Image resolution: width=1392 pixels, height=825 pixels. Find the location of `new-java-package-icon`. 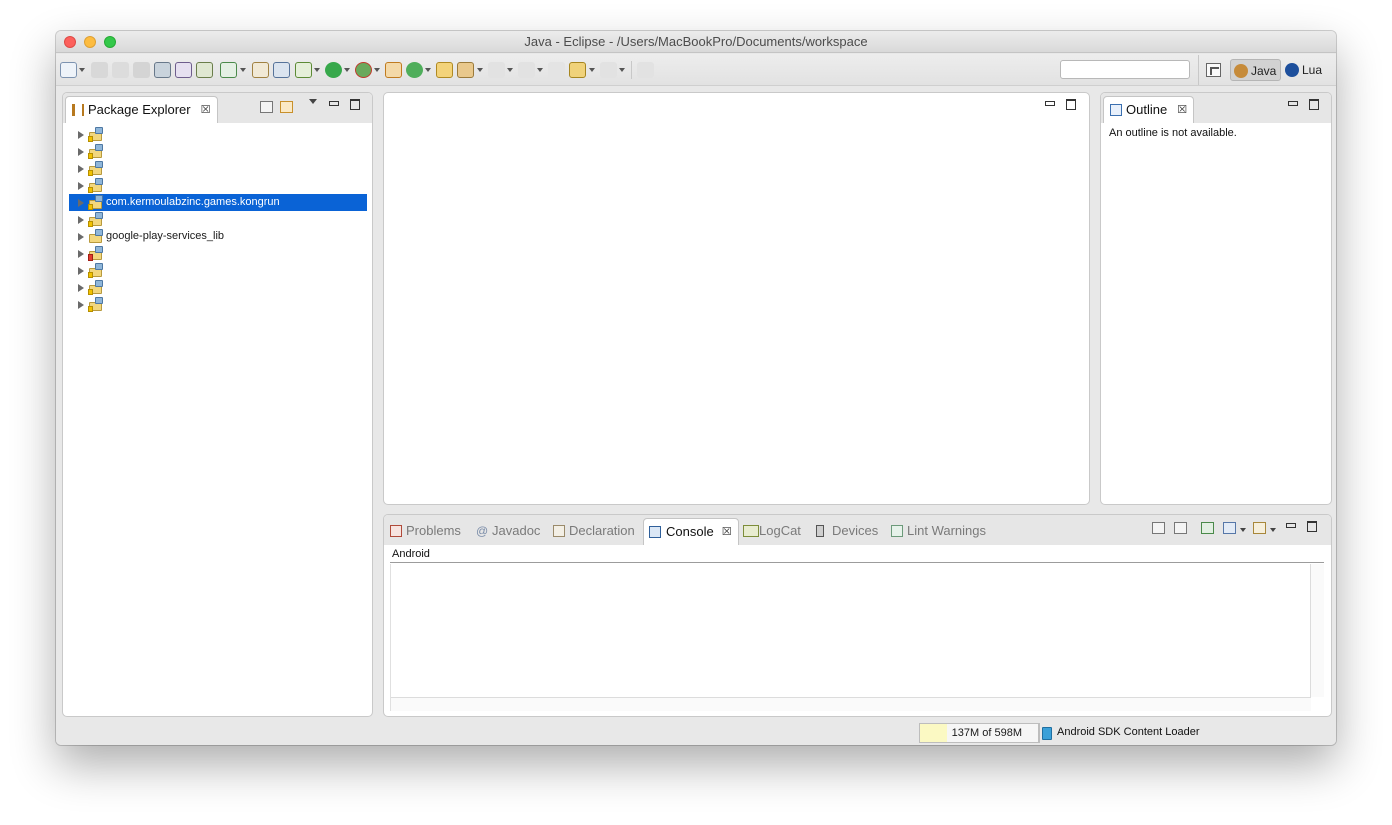

new-java-package-icon is located at coordinates (393, 70).